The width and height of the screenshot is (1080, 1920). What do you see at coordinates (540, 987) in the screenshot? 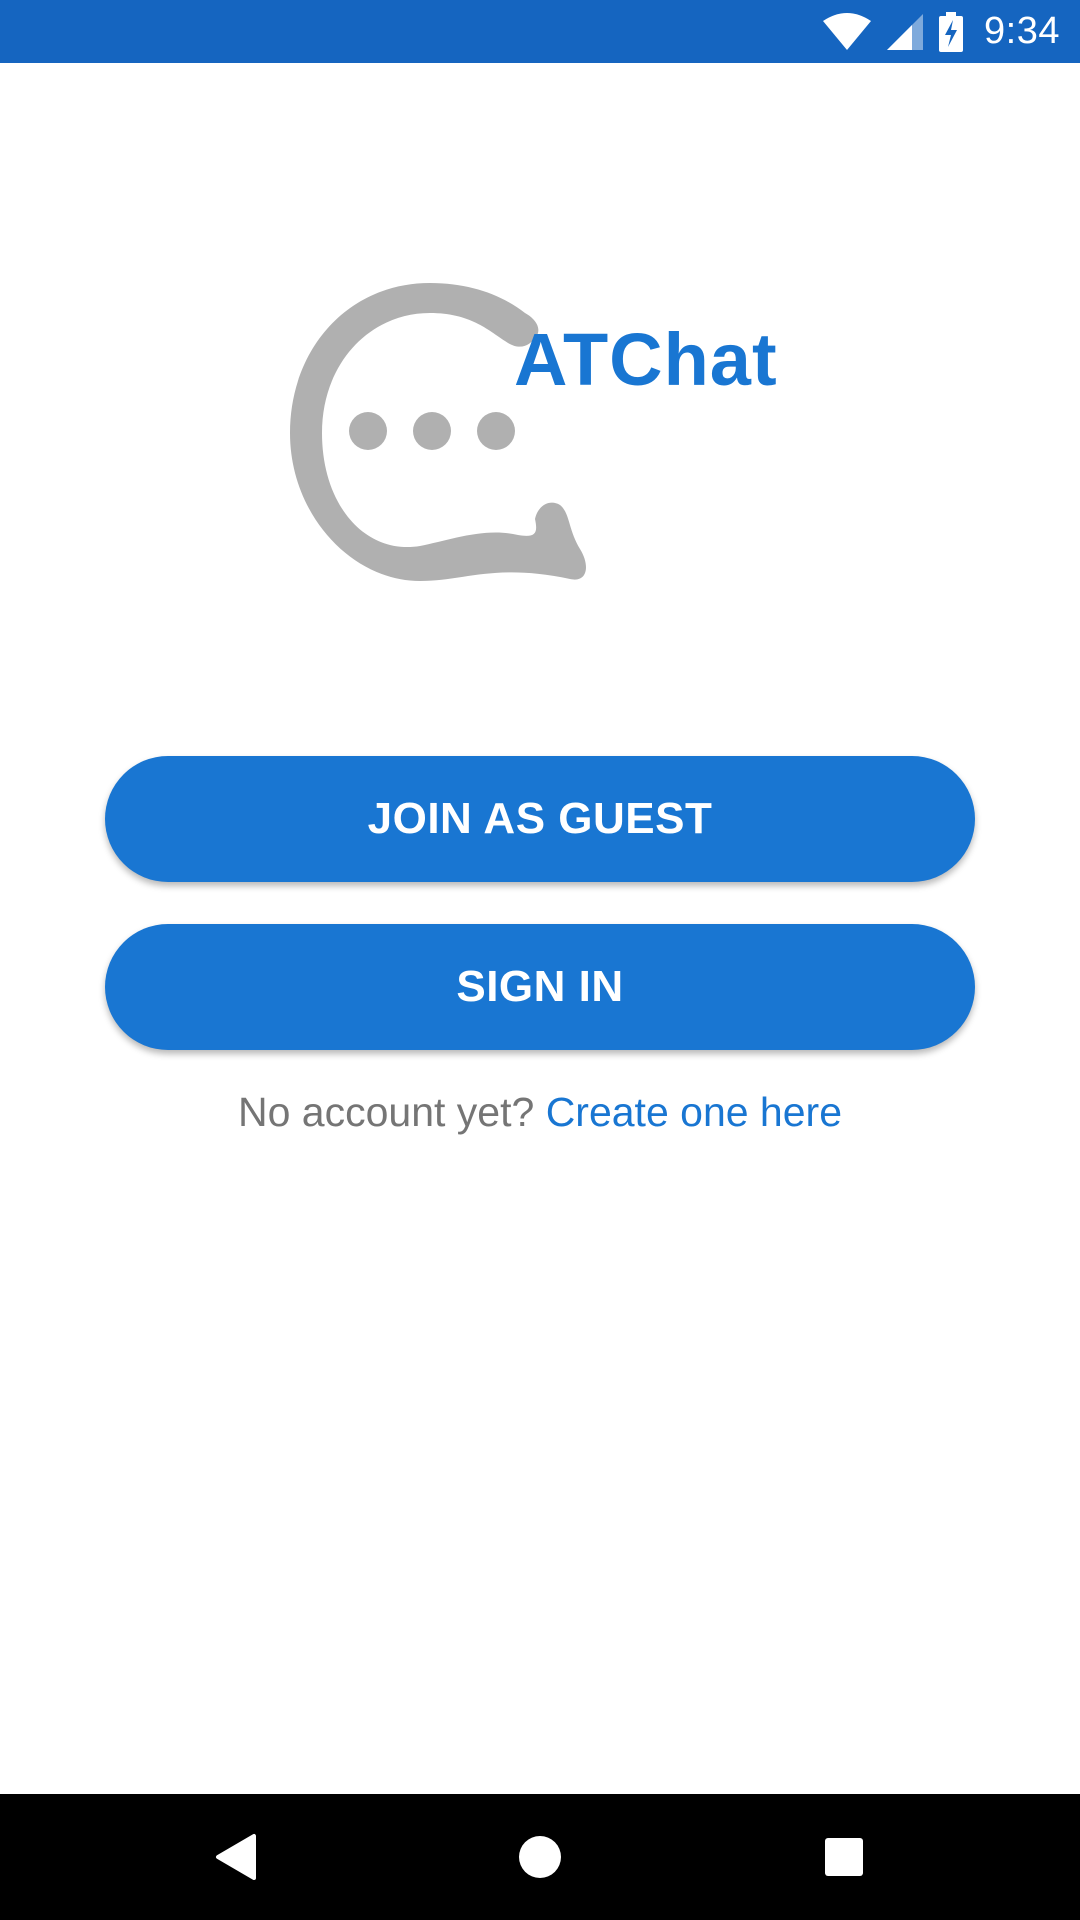
I see `sign-in-button: SIGN IN` at bounding box center [540, 987].